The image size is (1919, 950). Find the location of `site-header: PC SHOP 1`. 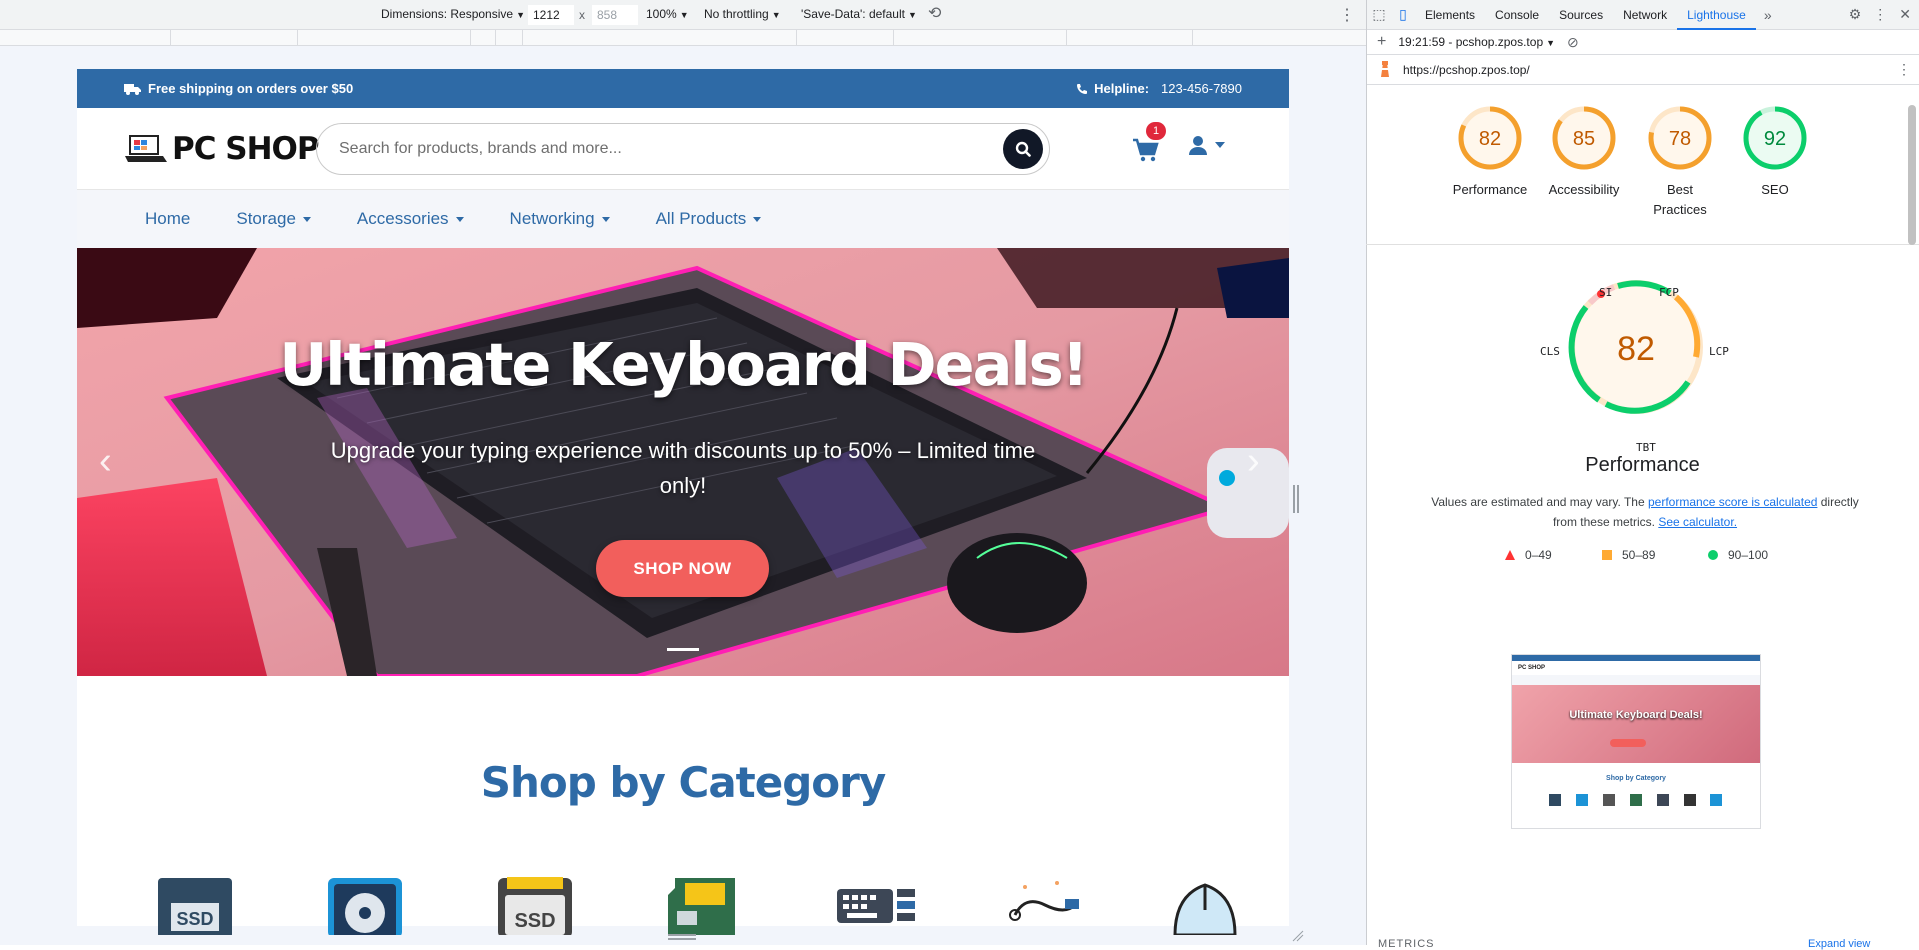

site-header: PC SHOP 1 is located at coordinates (683, 149).